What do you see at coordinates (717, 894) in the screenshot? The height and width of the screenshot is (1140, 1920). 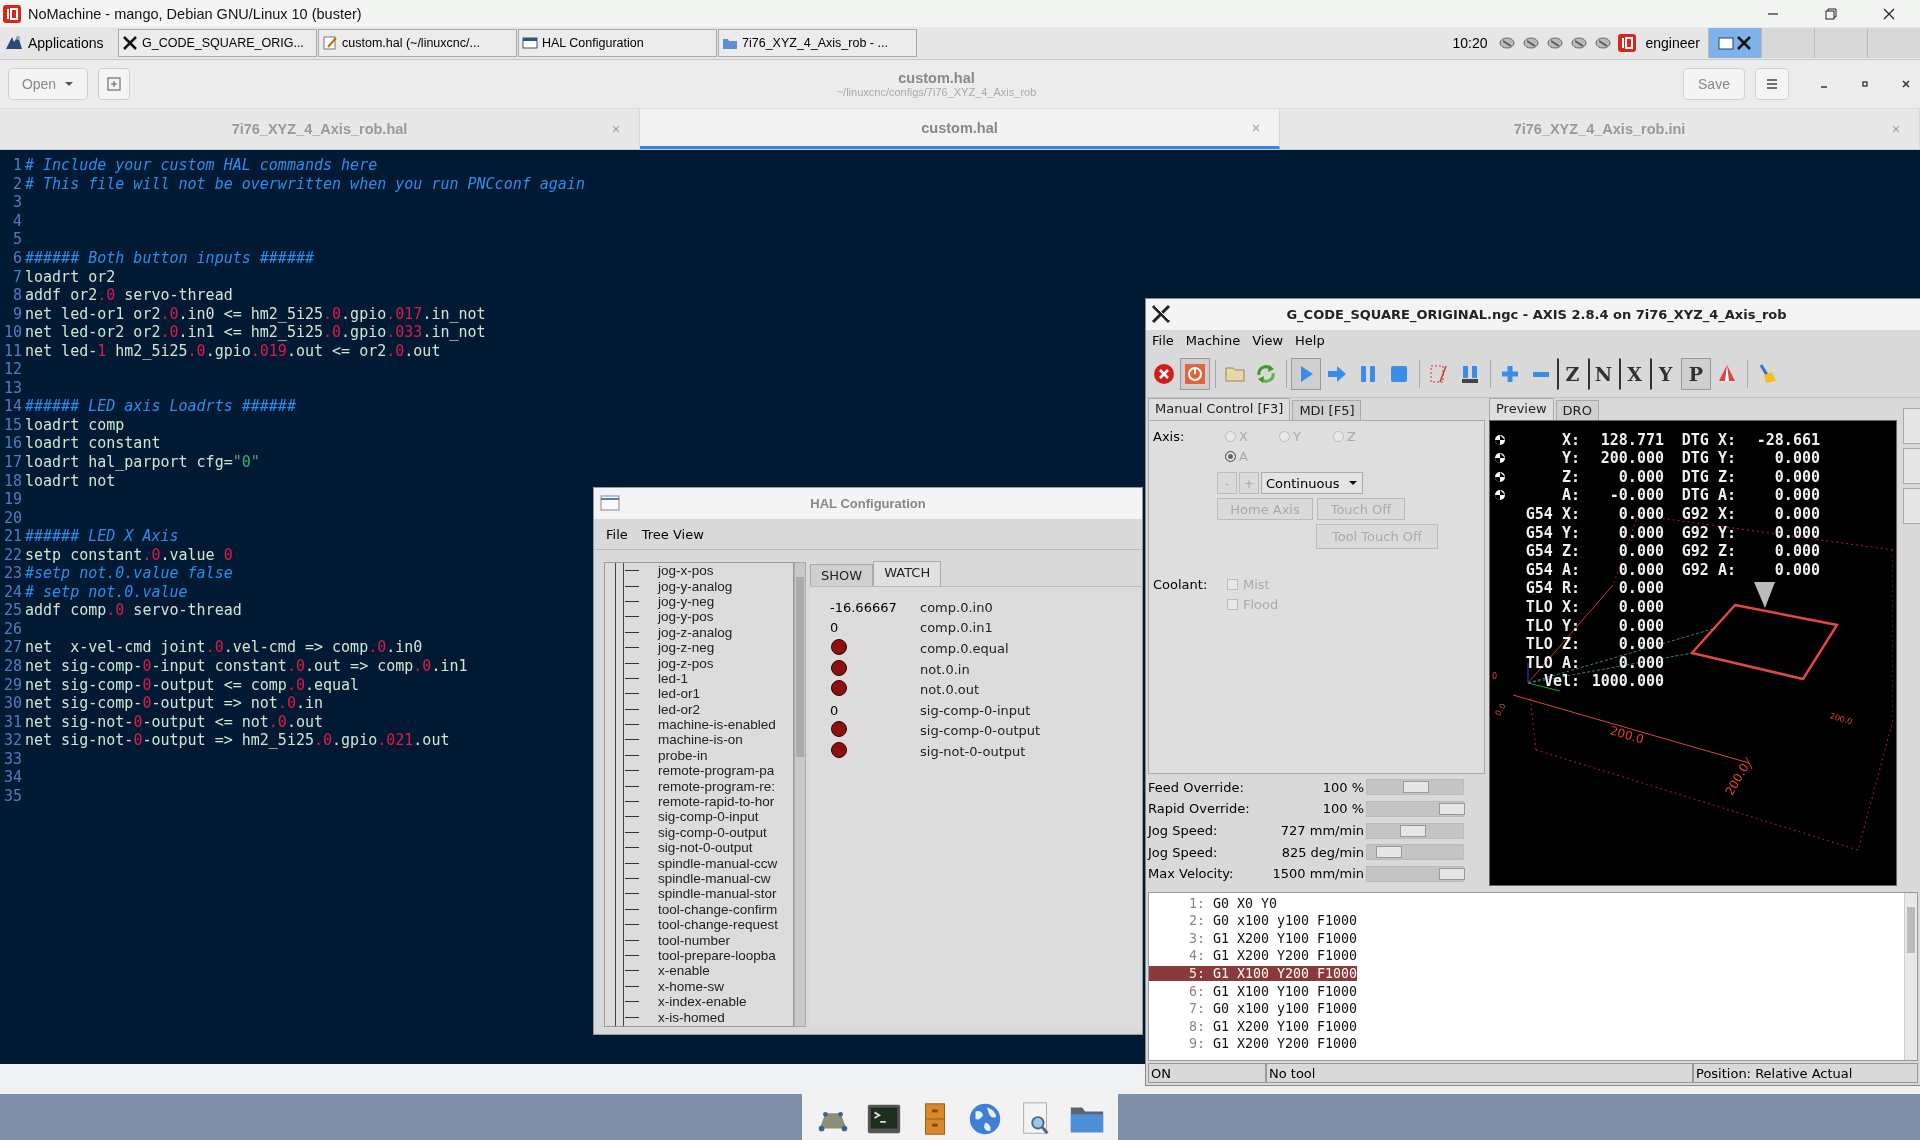 I see `tree-item: spindle-manual-stor` at bounding box center [717, 894].